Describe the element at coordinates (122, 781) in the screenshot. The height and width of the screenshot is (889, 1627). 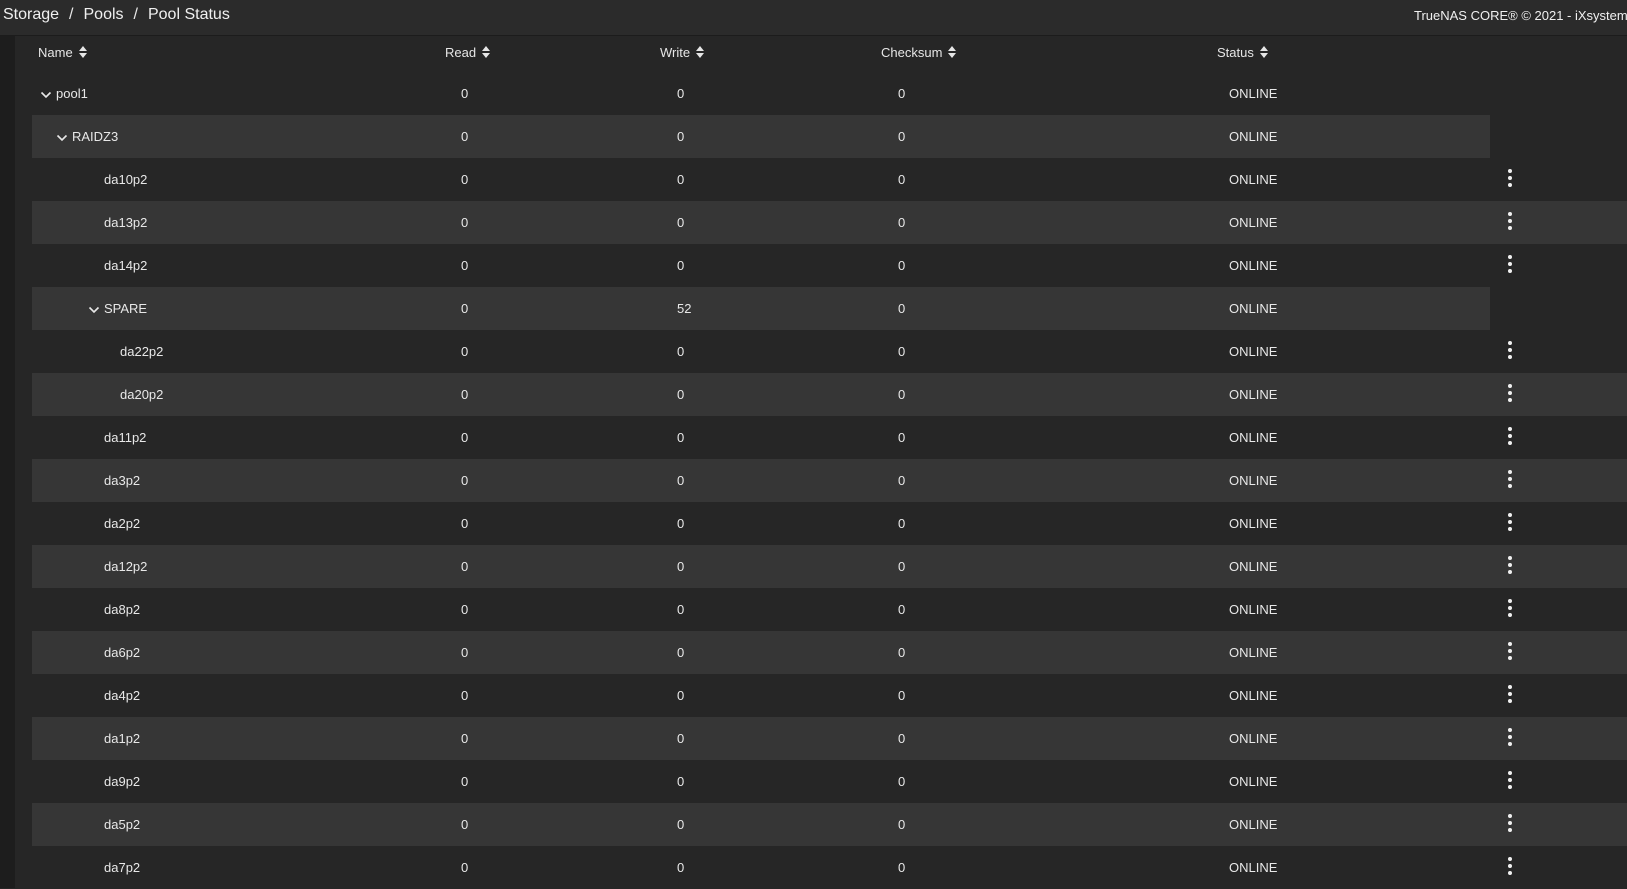
I see `device-name-cell: da9p2` at that location.